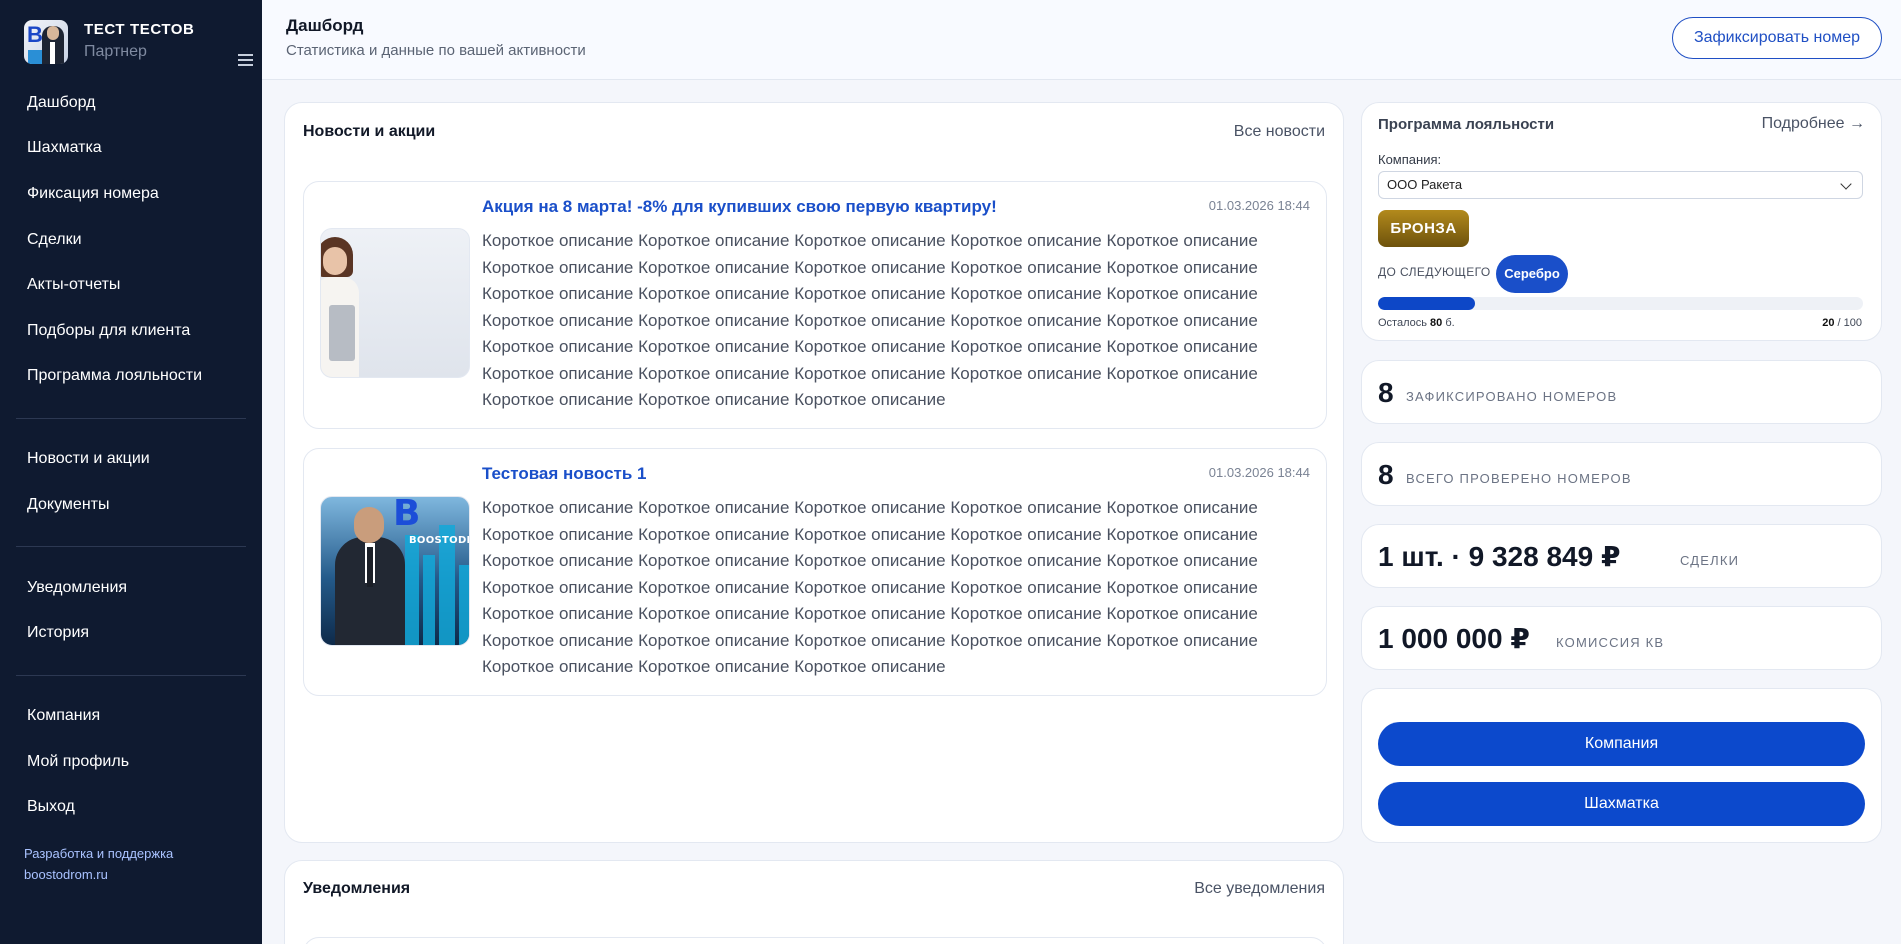  I want to click on sidebar-item-profile: Мой профиль, so click(78, 762).